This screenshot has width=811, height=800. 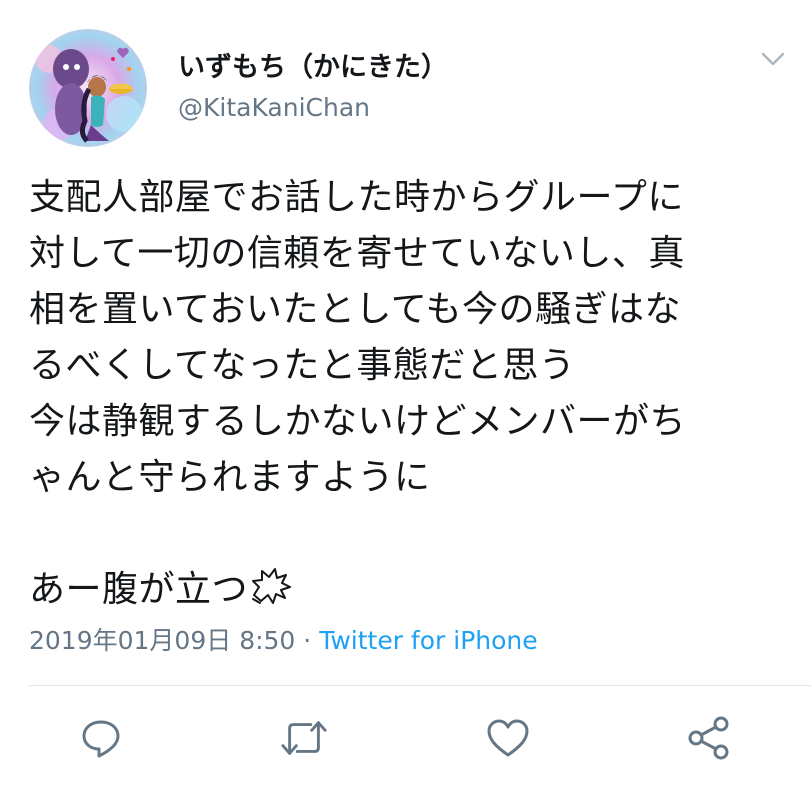 What do you see at coordinates (420, 685) in the screenshot?
I see `divider` at bounding box center [420, 685].